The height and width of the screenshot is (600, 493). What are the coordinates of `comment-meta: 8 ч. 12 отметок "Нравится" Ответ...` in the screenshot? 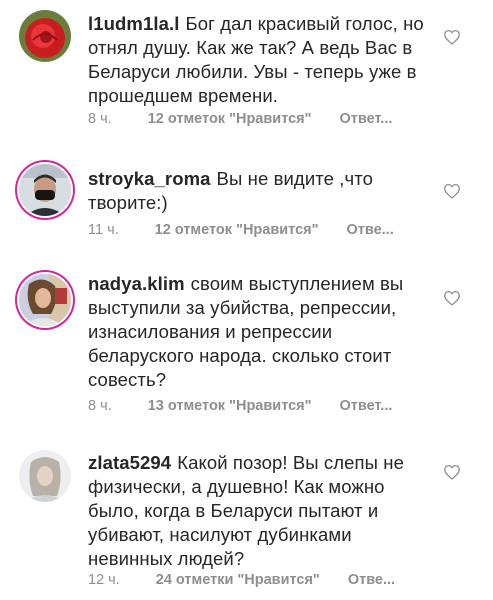 It's located at (240, 119).